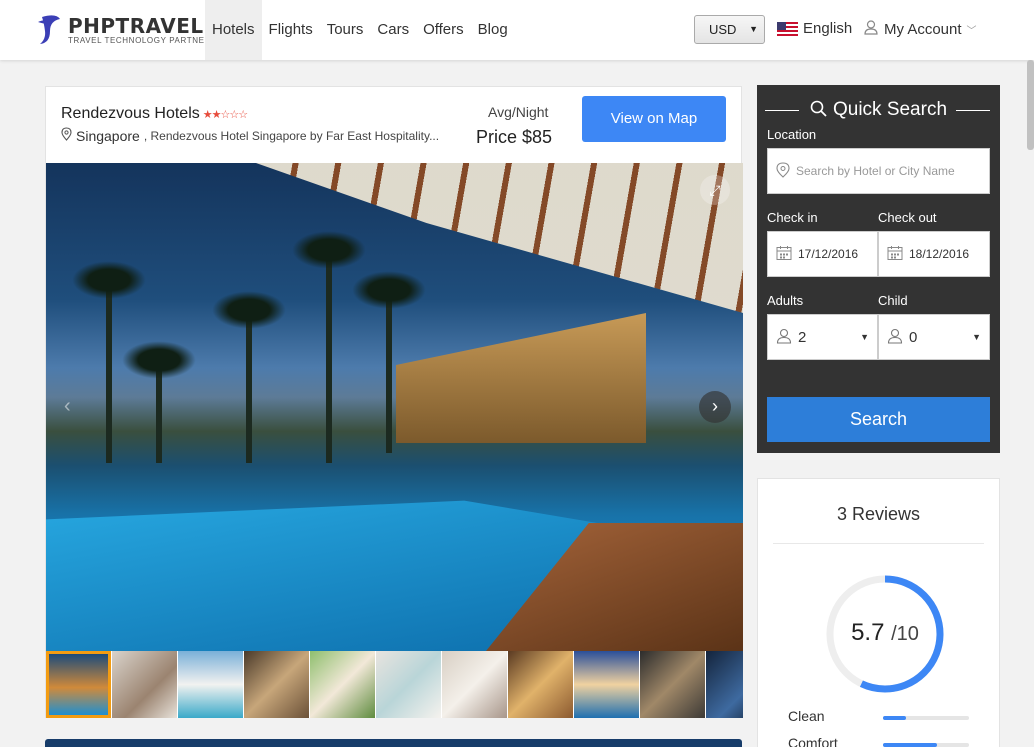 This screenshot has width=1034, height=747. What do you see at coordinates (818, 111) in the screenshot?
I see `search-icon` at bounding box center [818, 111].